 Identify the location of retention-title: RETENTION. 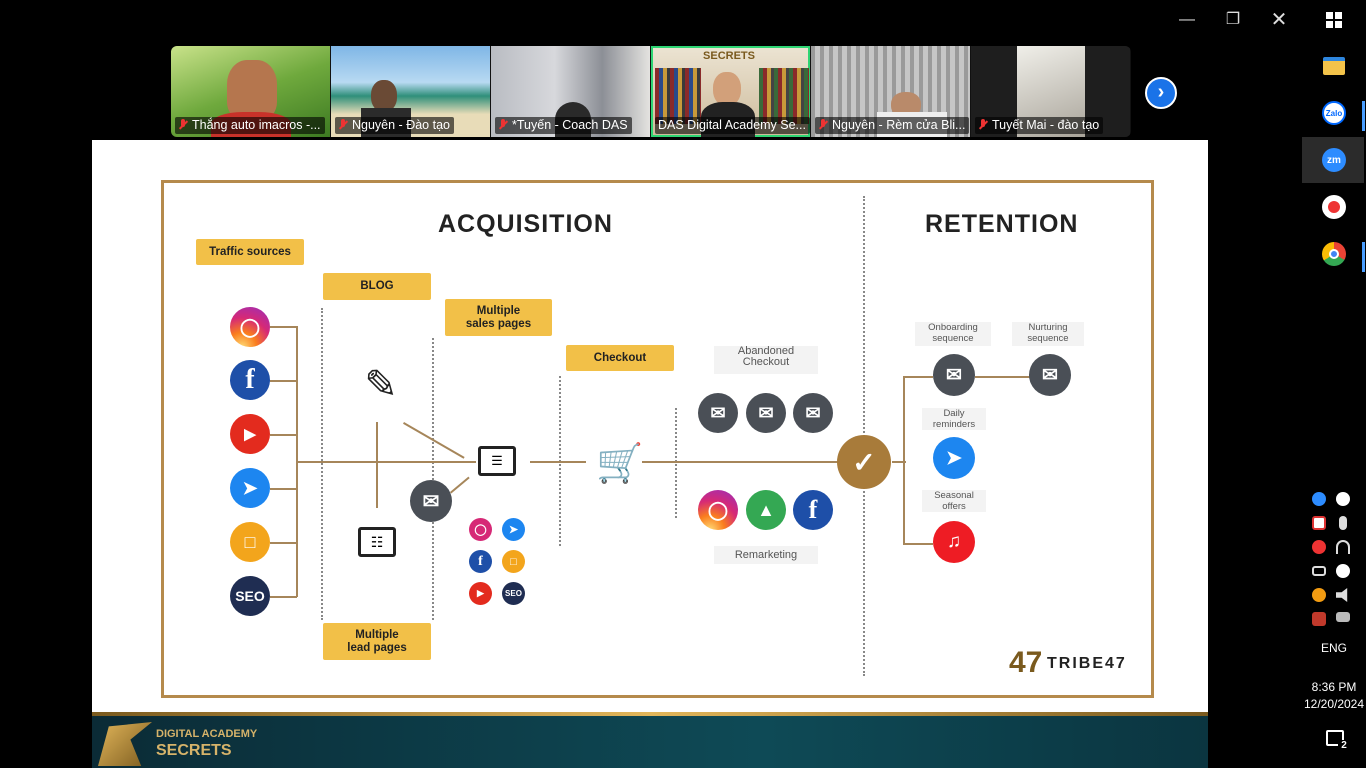
(1002, 224).